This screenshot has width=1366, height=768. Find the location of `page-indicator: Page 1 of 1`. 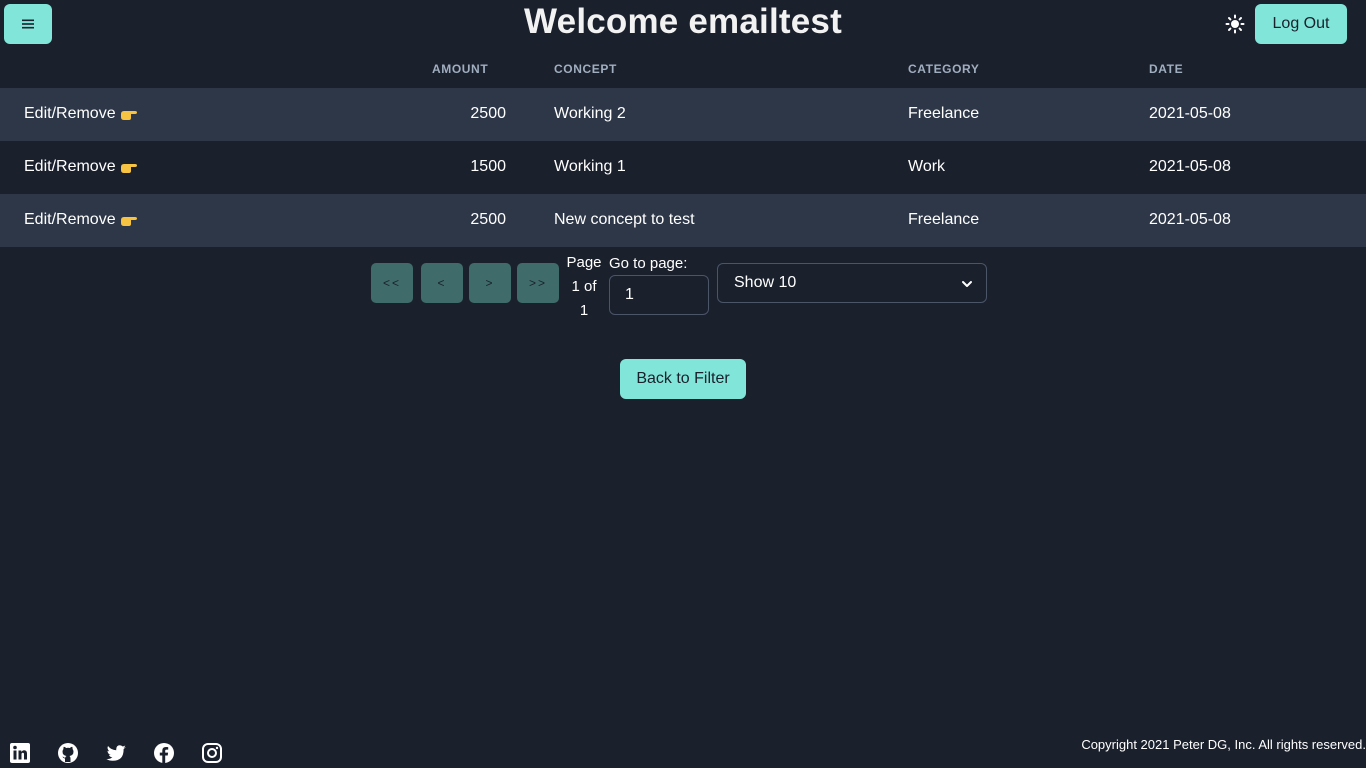

page-indicator: Page 1 of 1 is located at coordinates (584, 287).